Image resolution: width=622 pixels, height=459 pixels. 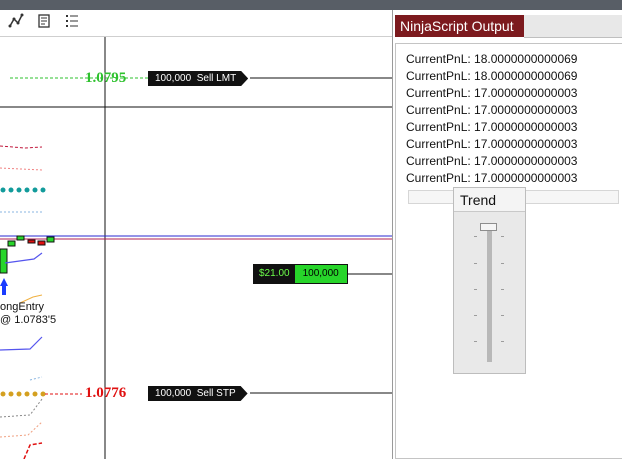 I want to click on list-icon, so click(x=72, y=23).